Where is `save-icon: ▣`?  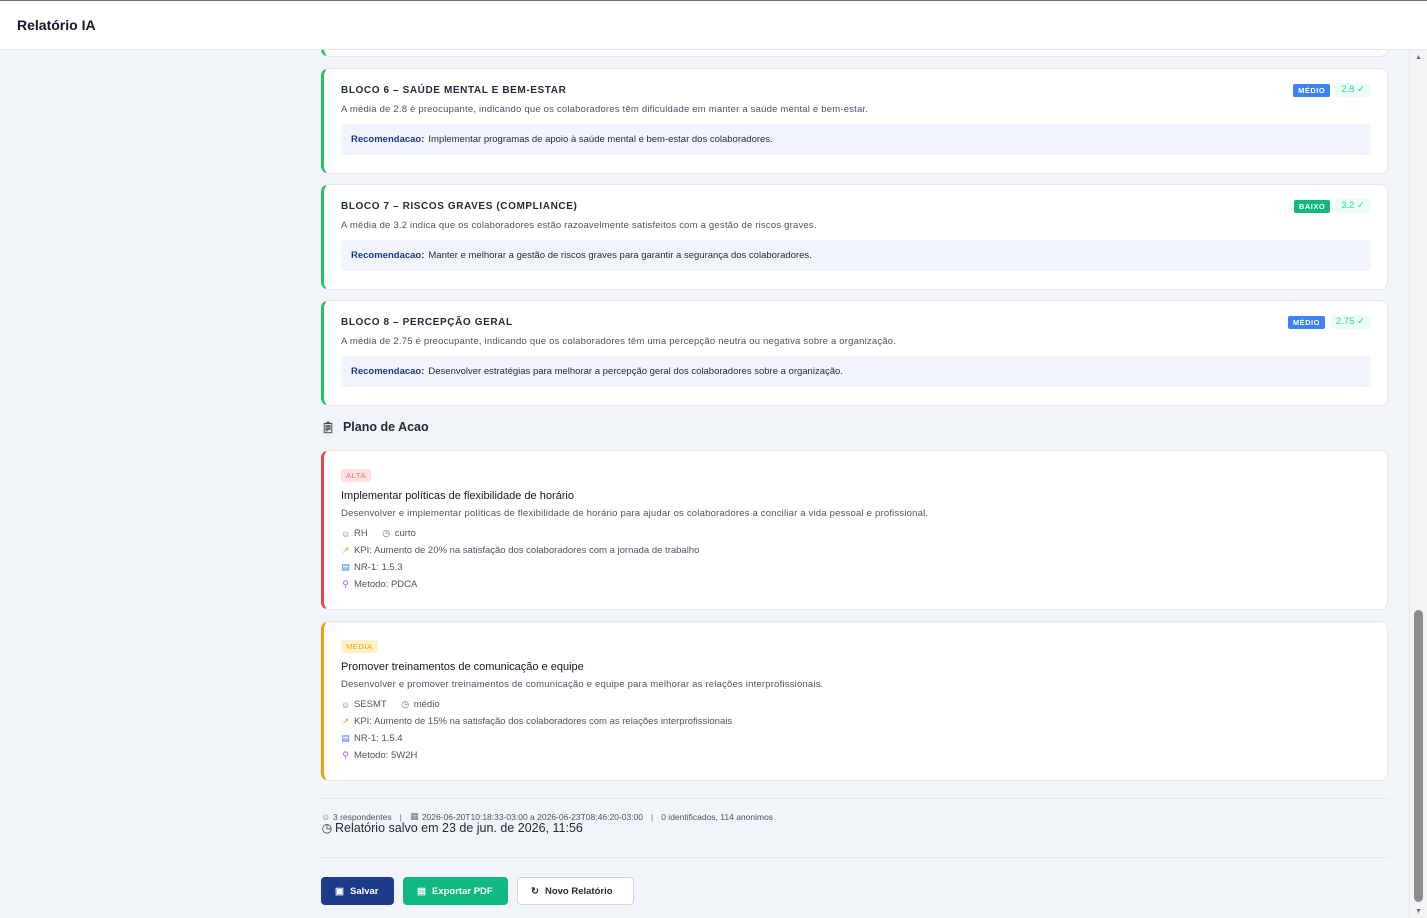
save-icon: ▣ is located at coordinates (339, 891).